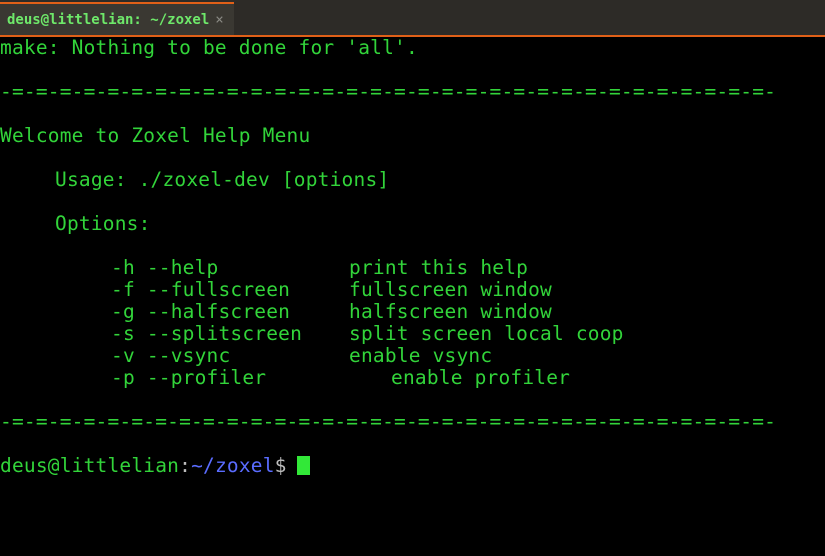 The image size is (825, 556). What do you see at coordinates (201, 289) in the screenshot?
I see `option-flag: -f --fullscreen` at bounding box center [201, 289].